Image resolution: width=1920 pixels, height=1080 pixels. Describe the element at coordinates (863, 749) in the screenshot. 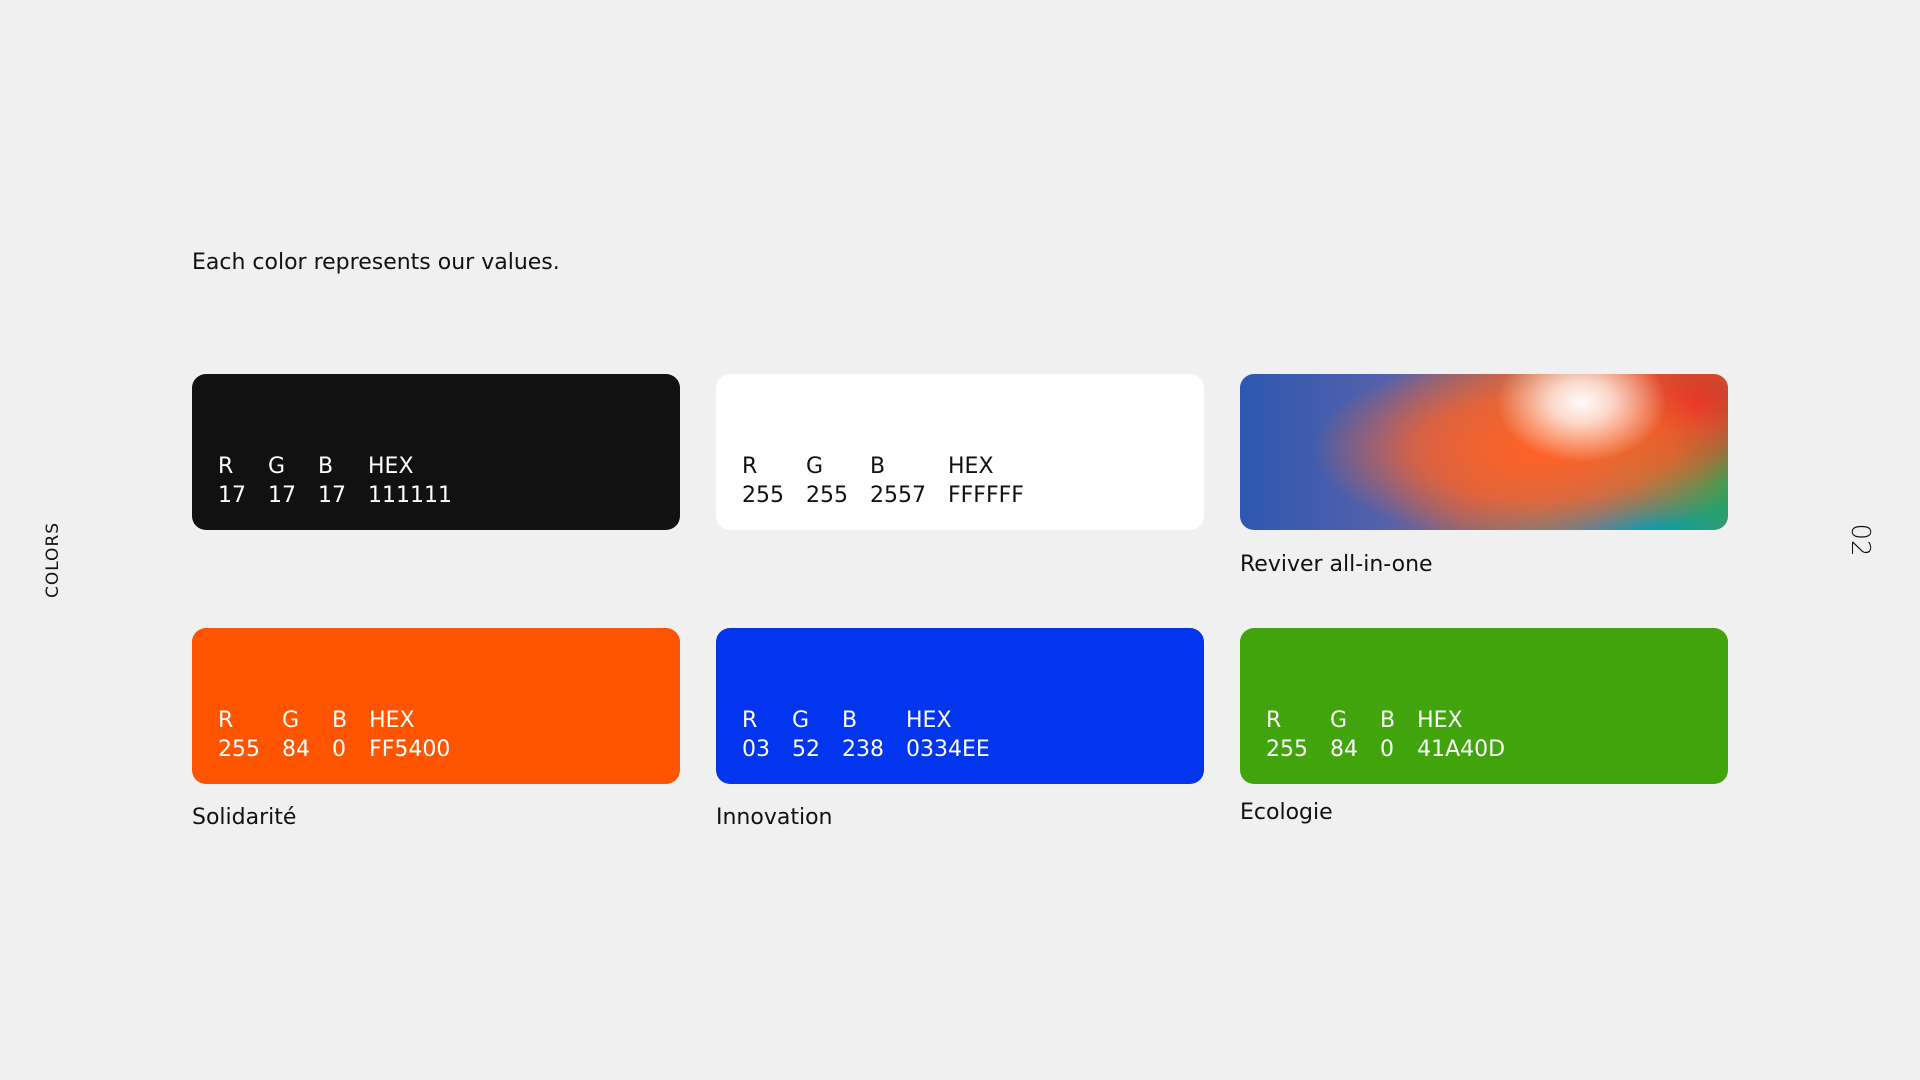

I see `value-b: 238` at that location.